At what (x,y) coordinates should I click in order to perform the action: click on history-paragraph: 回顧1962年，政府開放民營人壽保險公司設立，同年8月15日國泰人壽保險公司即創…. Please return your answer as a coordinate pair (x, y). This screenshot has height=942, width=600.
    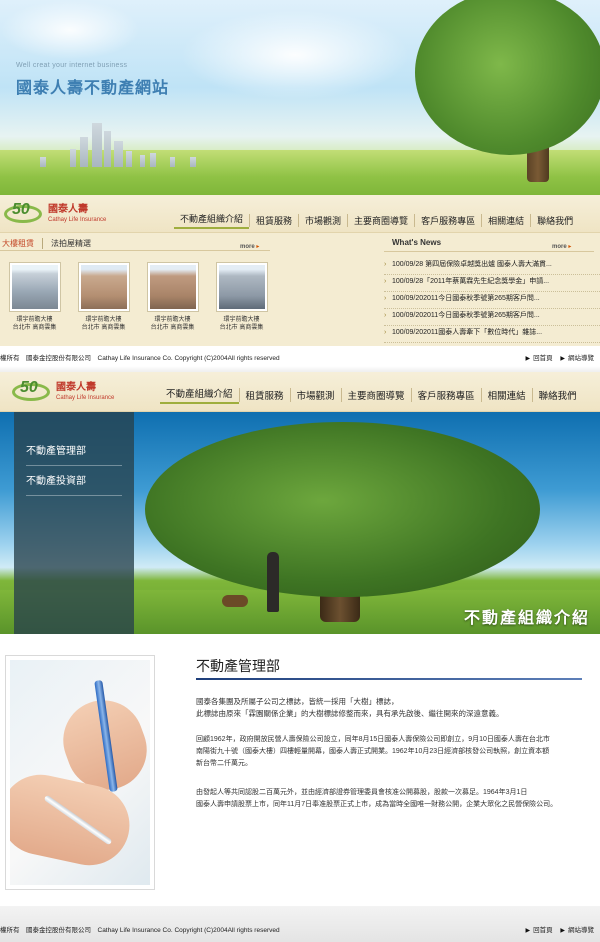
    Looking at the image, I should click on (373, 751).